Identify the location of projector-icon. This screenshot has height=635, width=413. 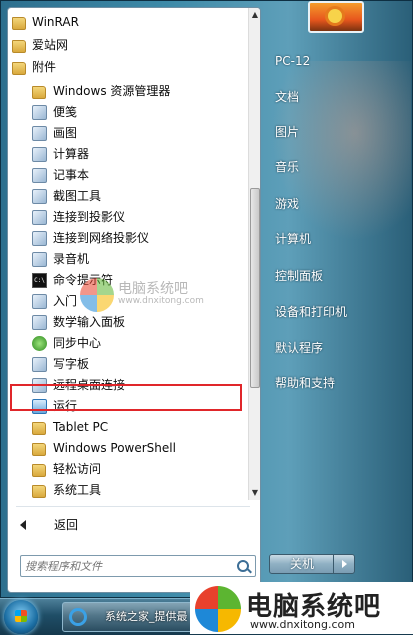
(39, 217).